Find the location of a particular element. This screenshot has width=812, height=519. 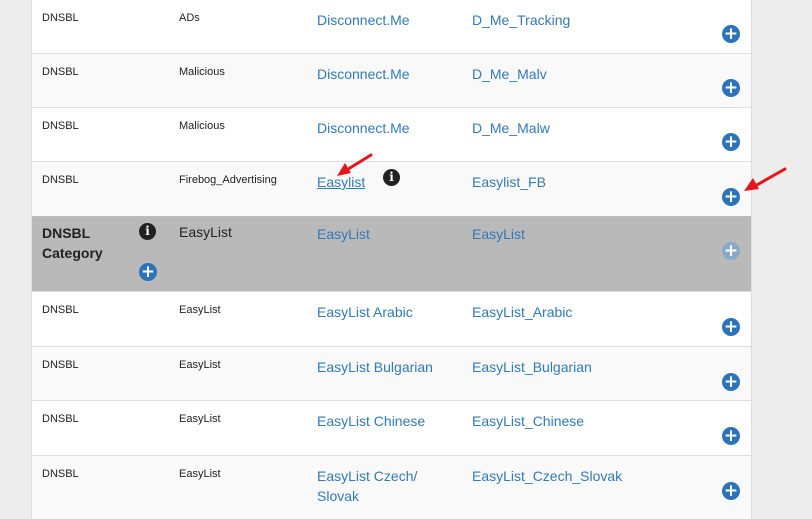

feed-name-link: Easylist is located at coordinates (341, 182).